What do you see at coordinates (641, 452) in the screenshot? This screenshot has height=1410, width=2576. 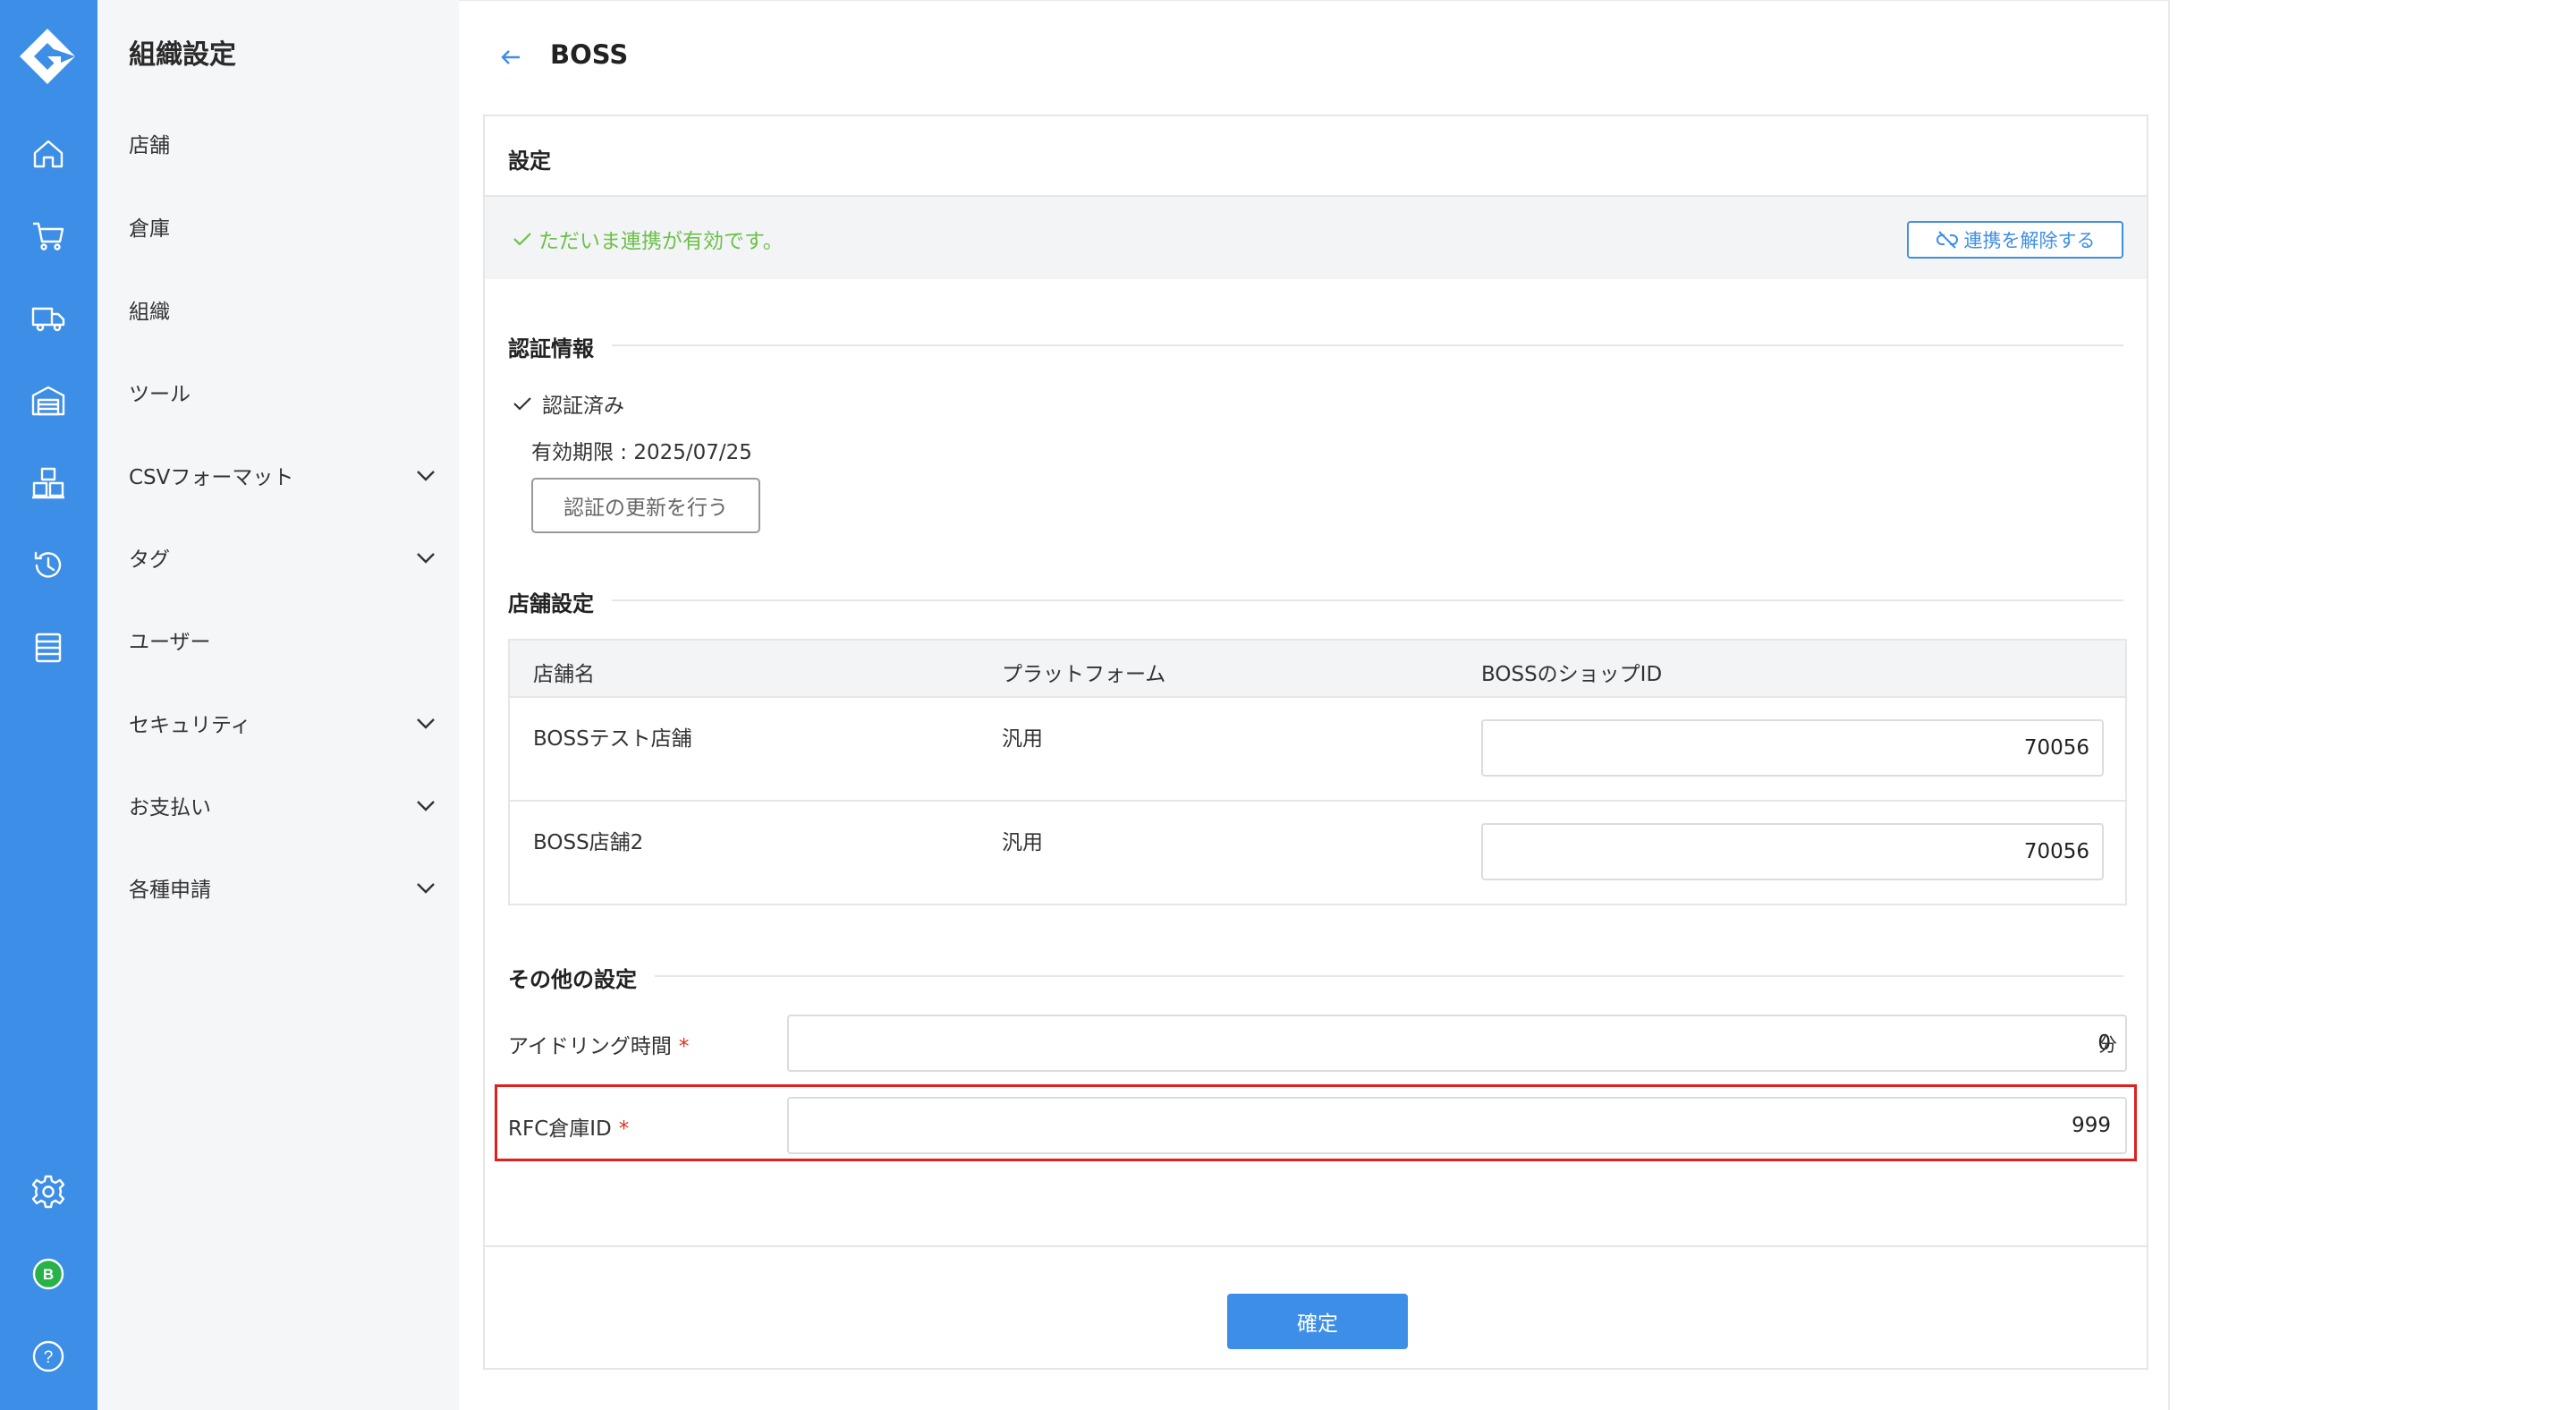 I see `auth-expiry: 有効期限 : 2025/07/25` at bounding box center [641, 452].